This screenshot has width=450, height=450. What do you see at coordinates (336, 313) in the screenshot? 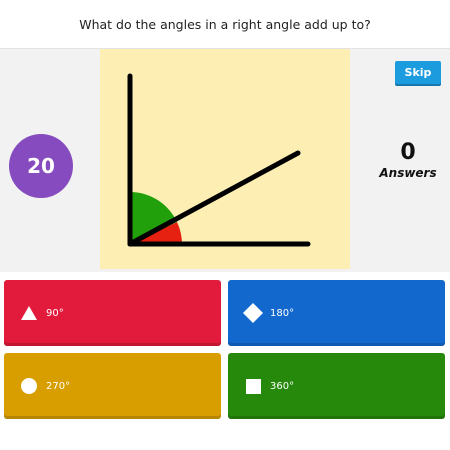
I see `answer-option-2: 180°` at bounding box center [336, 313].